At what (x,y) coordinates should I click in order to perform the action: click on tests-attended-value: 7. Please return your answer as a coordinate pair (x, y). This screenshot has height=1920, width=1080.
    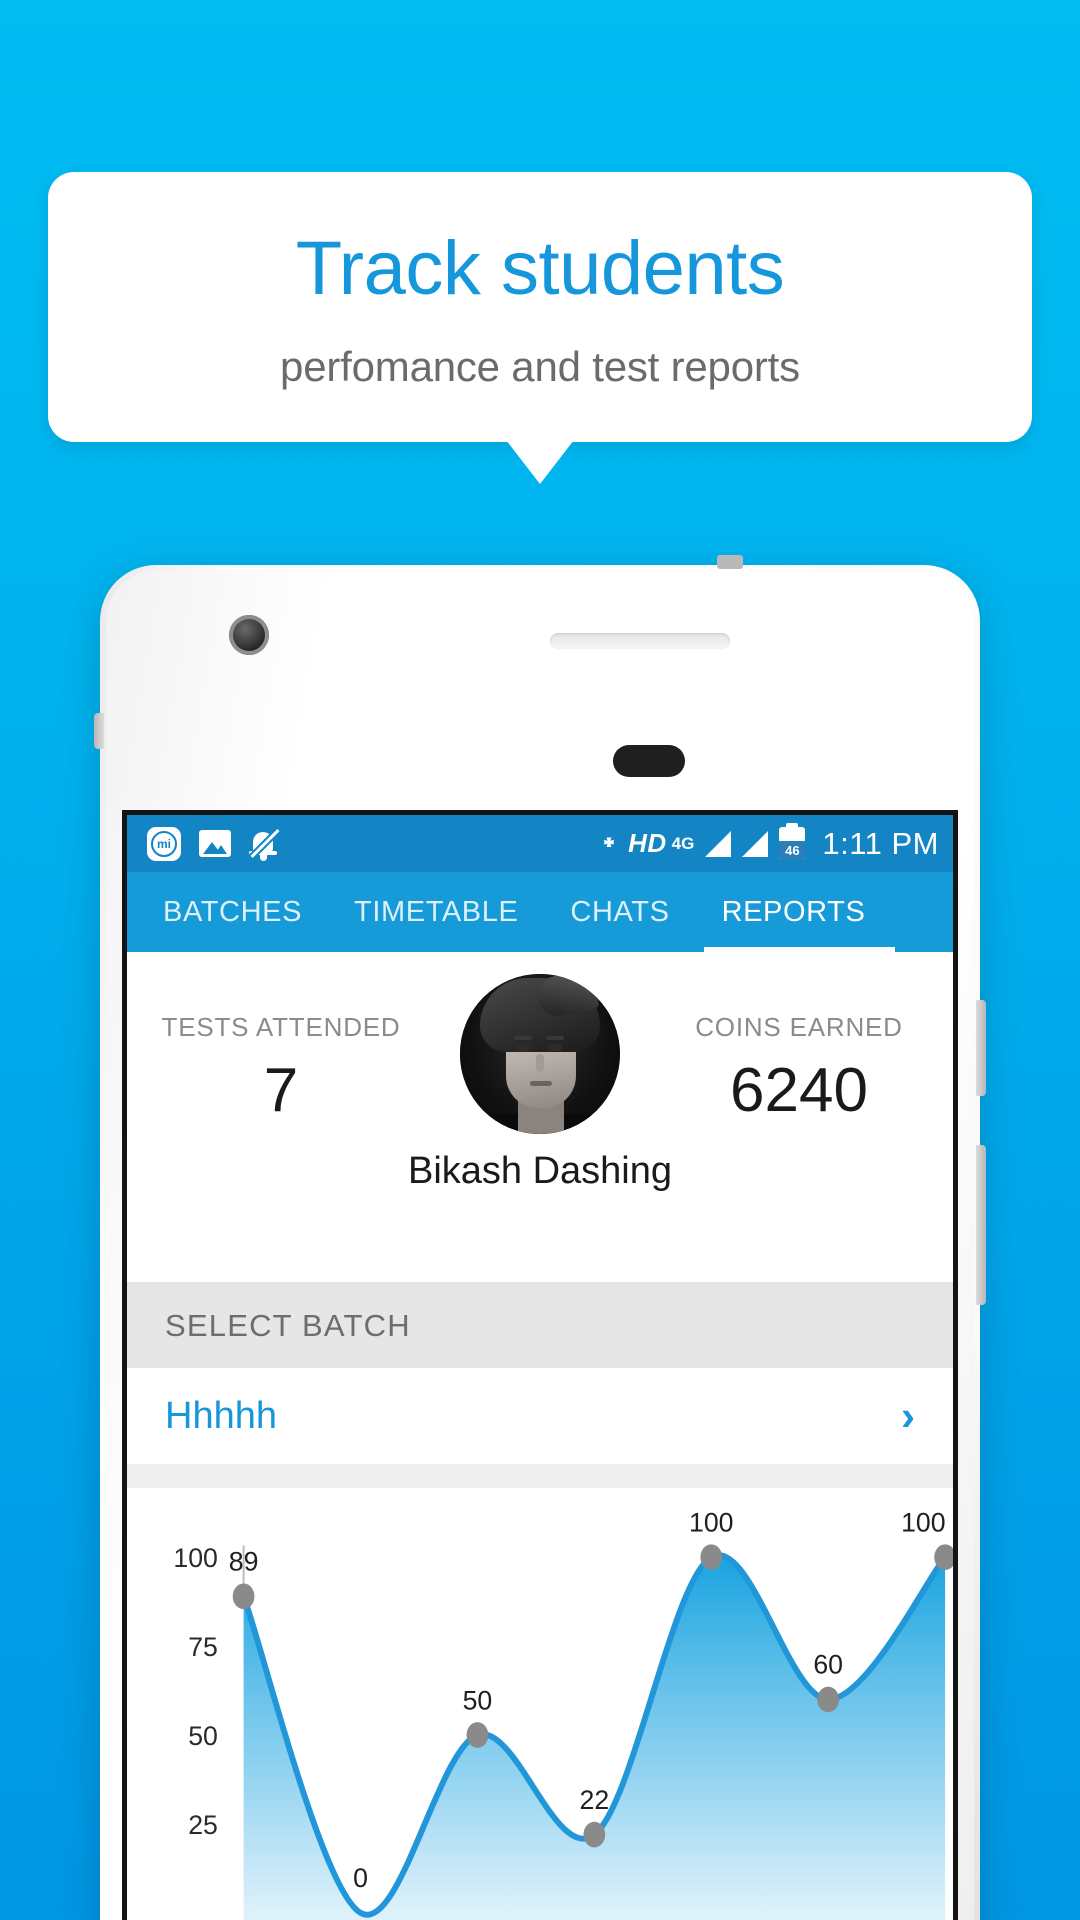
    Looking at the image, I should click on (281, 1090).